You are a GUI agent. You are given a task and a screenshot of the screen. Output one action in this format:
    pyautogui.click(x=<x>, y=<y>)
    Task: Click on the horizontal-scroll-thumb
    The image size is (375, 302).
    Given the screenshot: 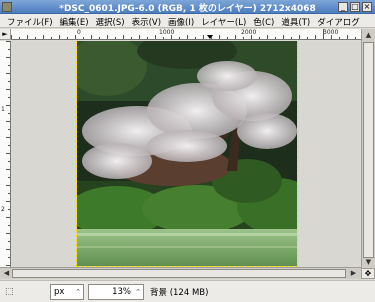 What is the action you would take?
    pyautogui.click(x=179, y=273)
    